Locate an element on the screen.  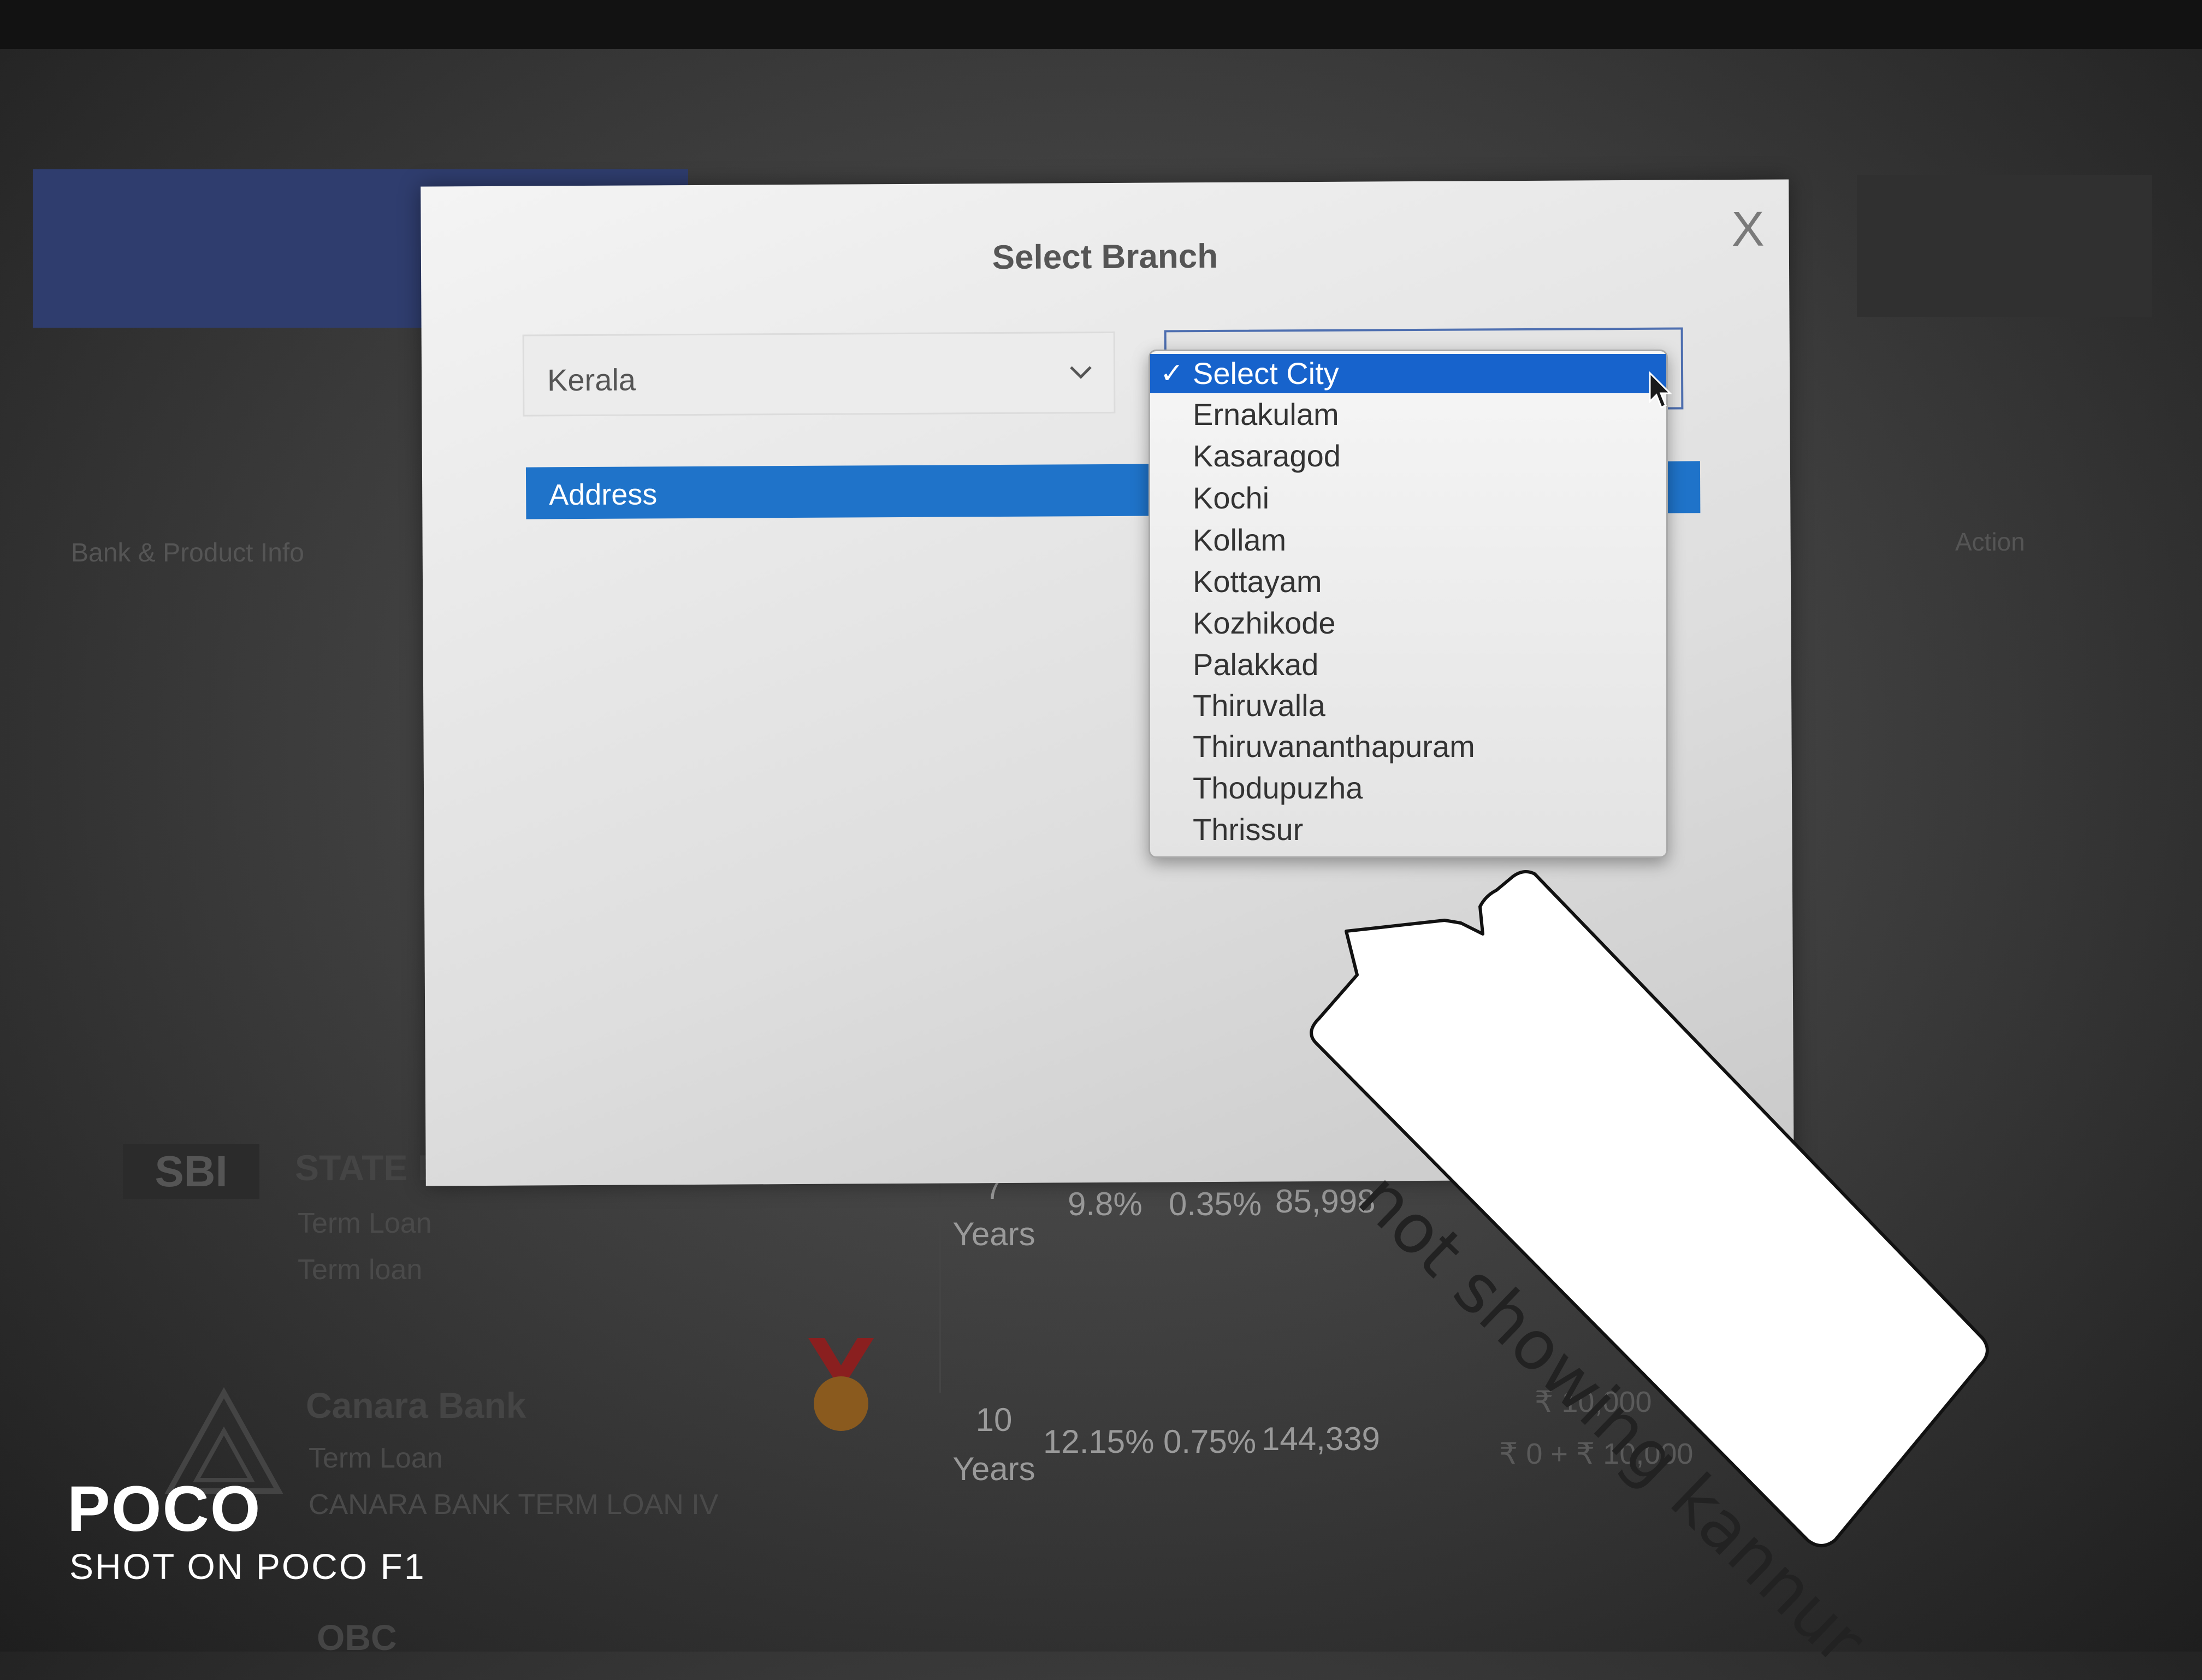
option-label: Kottayam is located at coordinates (1257, 582).